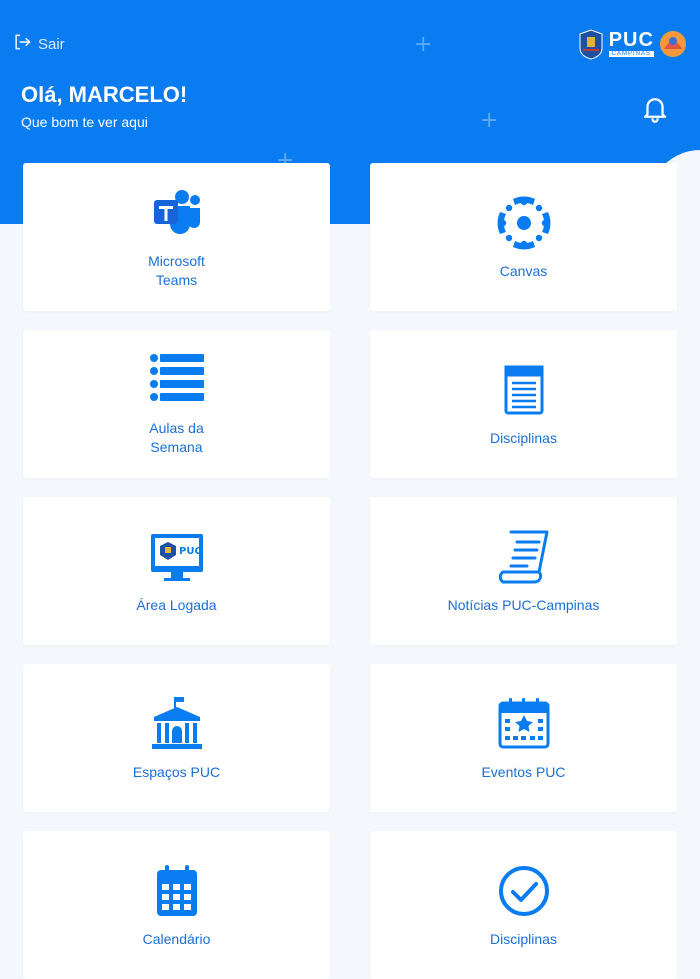  I want to click on event-calendar-icon, so click(524, 724).